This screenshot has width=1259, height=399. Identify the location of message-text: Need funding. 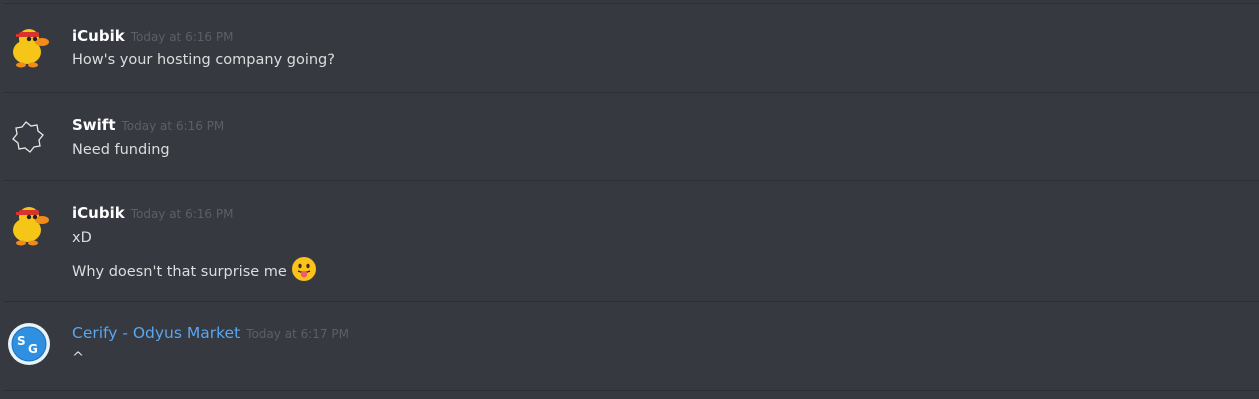
(121, 150).